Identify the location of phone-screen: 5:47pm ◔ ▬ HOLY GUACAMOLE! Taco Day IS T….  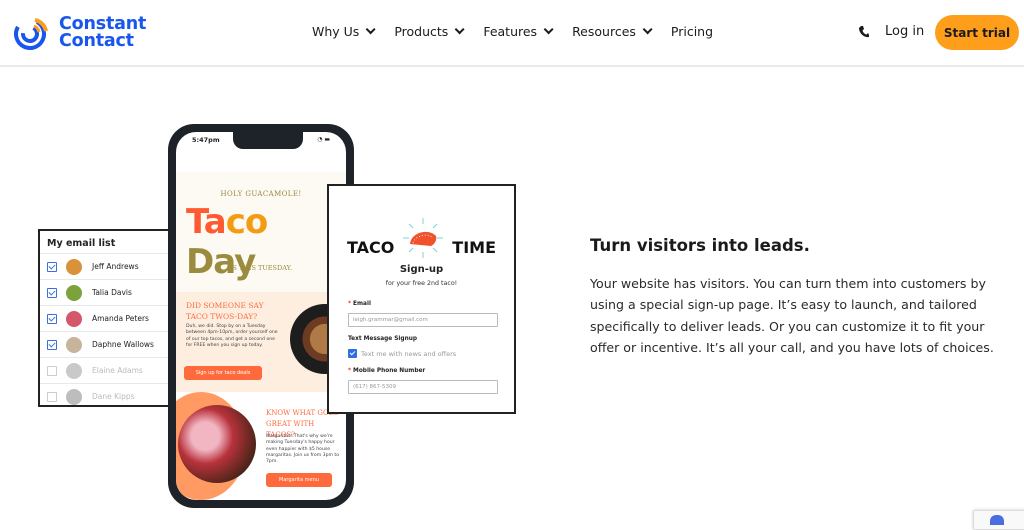
(261, 316).